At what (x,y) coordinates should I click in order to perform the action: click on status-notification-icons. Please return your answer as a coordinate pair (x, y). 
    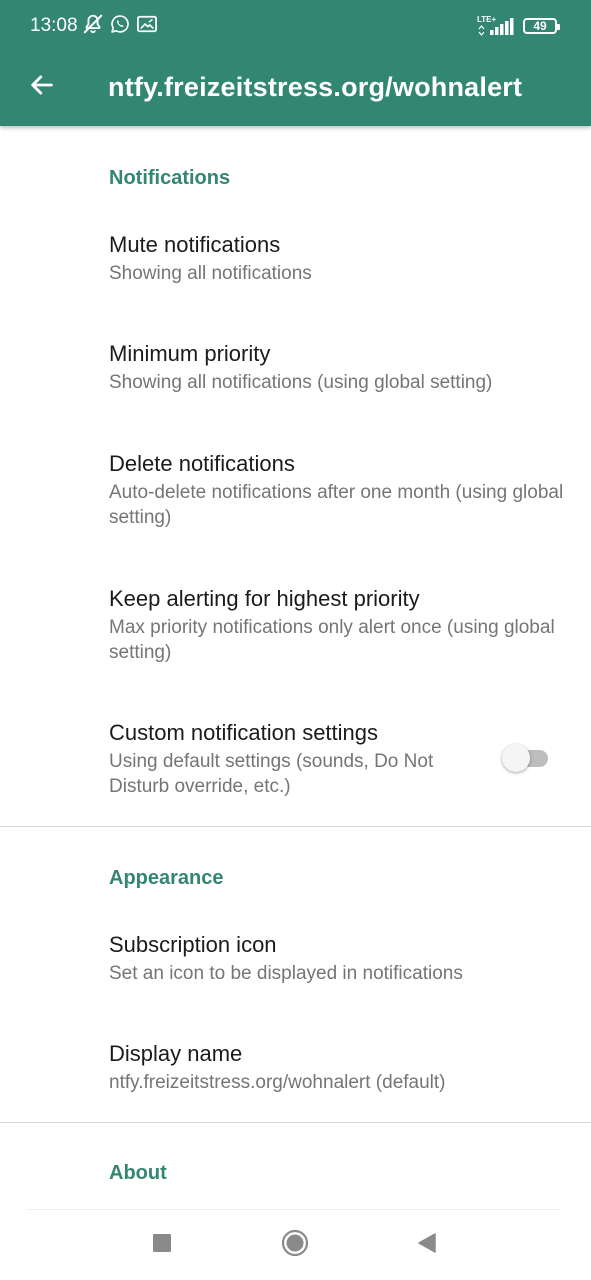
    Looking at the image, I should click on (120, 26).